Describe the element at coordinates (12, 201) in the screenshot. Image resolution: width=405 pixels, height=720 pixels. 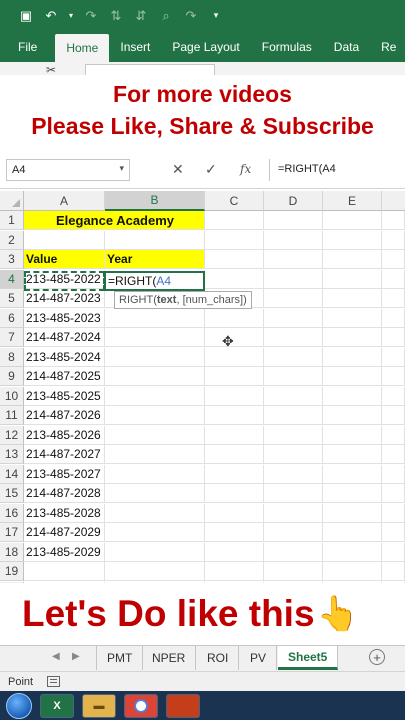
I see `select-all-button` at that location.